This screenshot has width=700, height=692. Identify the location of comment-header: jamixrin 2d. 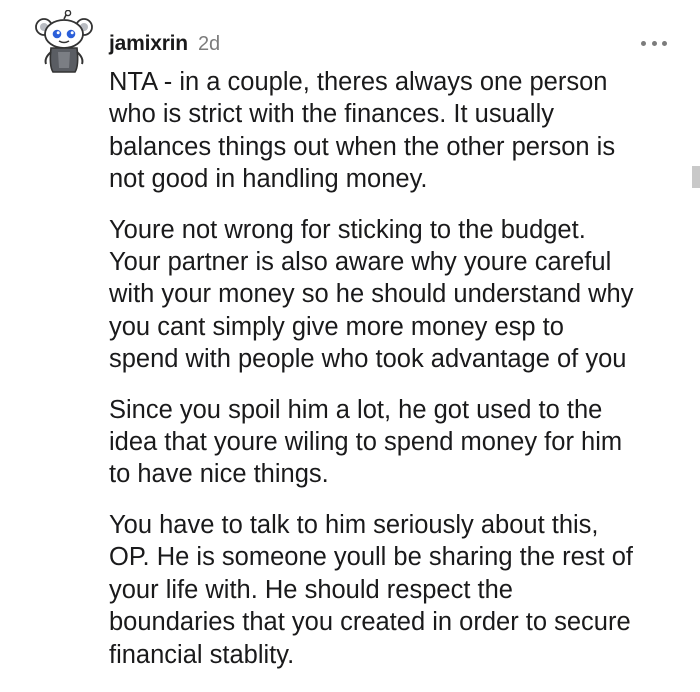
(164, 44).